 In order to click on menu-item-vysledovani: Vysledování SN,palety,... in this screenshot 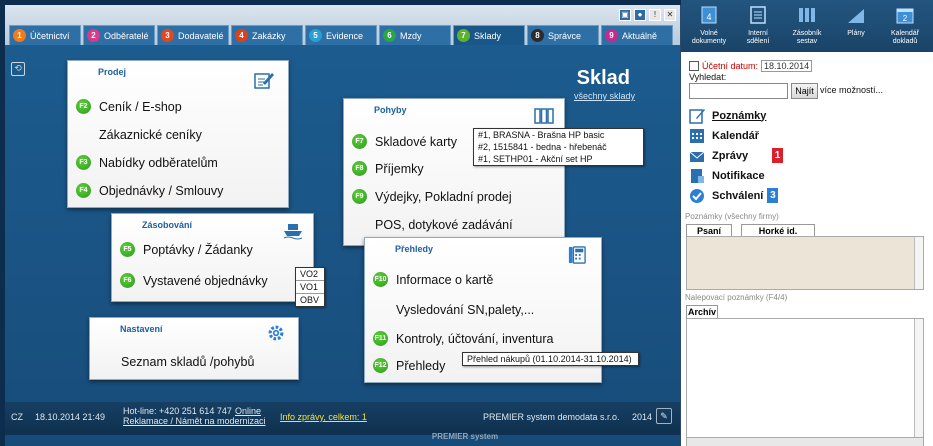, I will do `click(453, 309)`.